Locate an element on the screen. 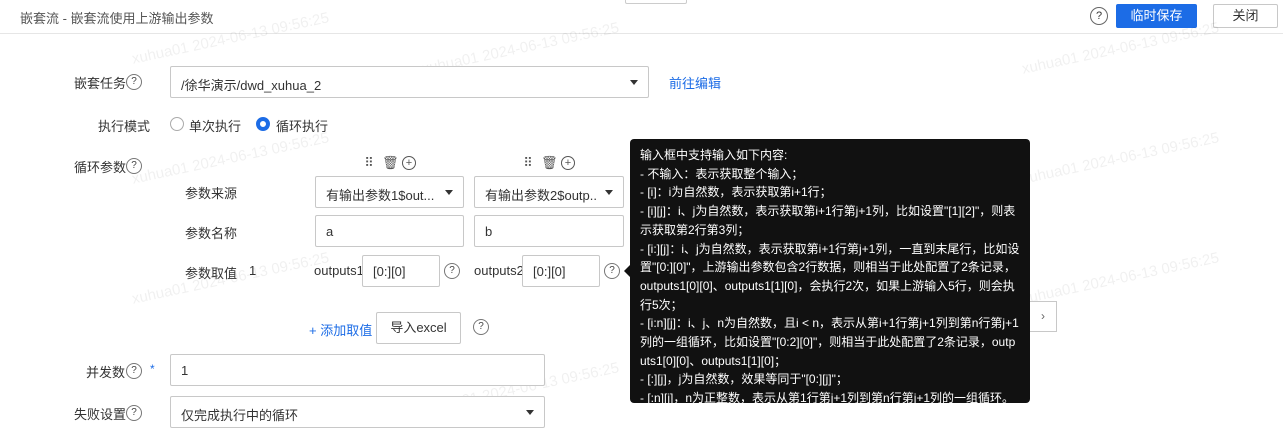  required-mark: * is located at coordinates (152, 369).